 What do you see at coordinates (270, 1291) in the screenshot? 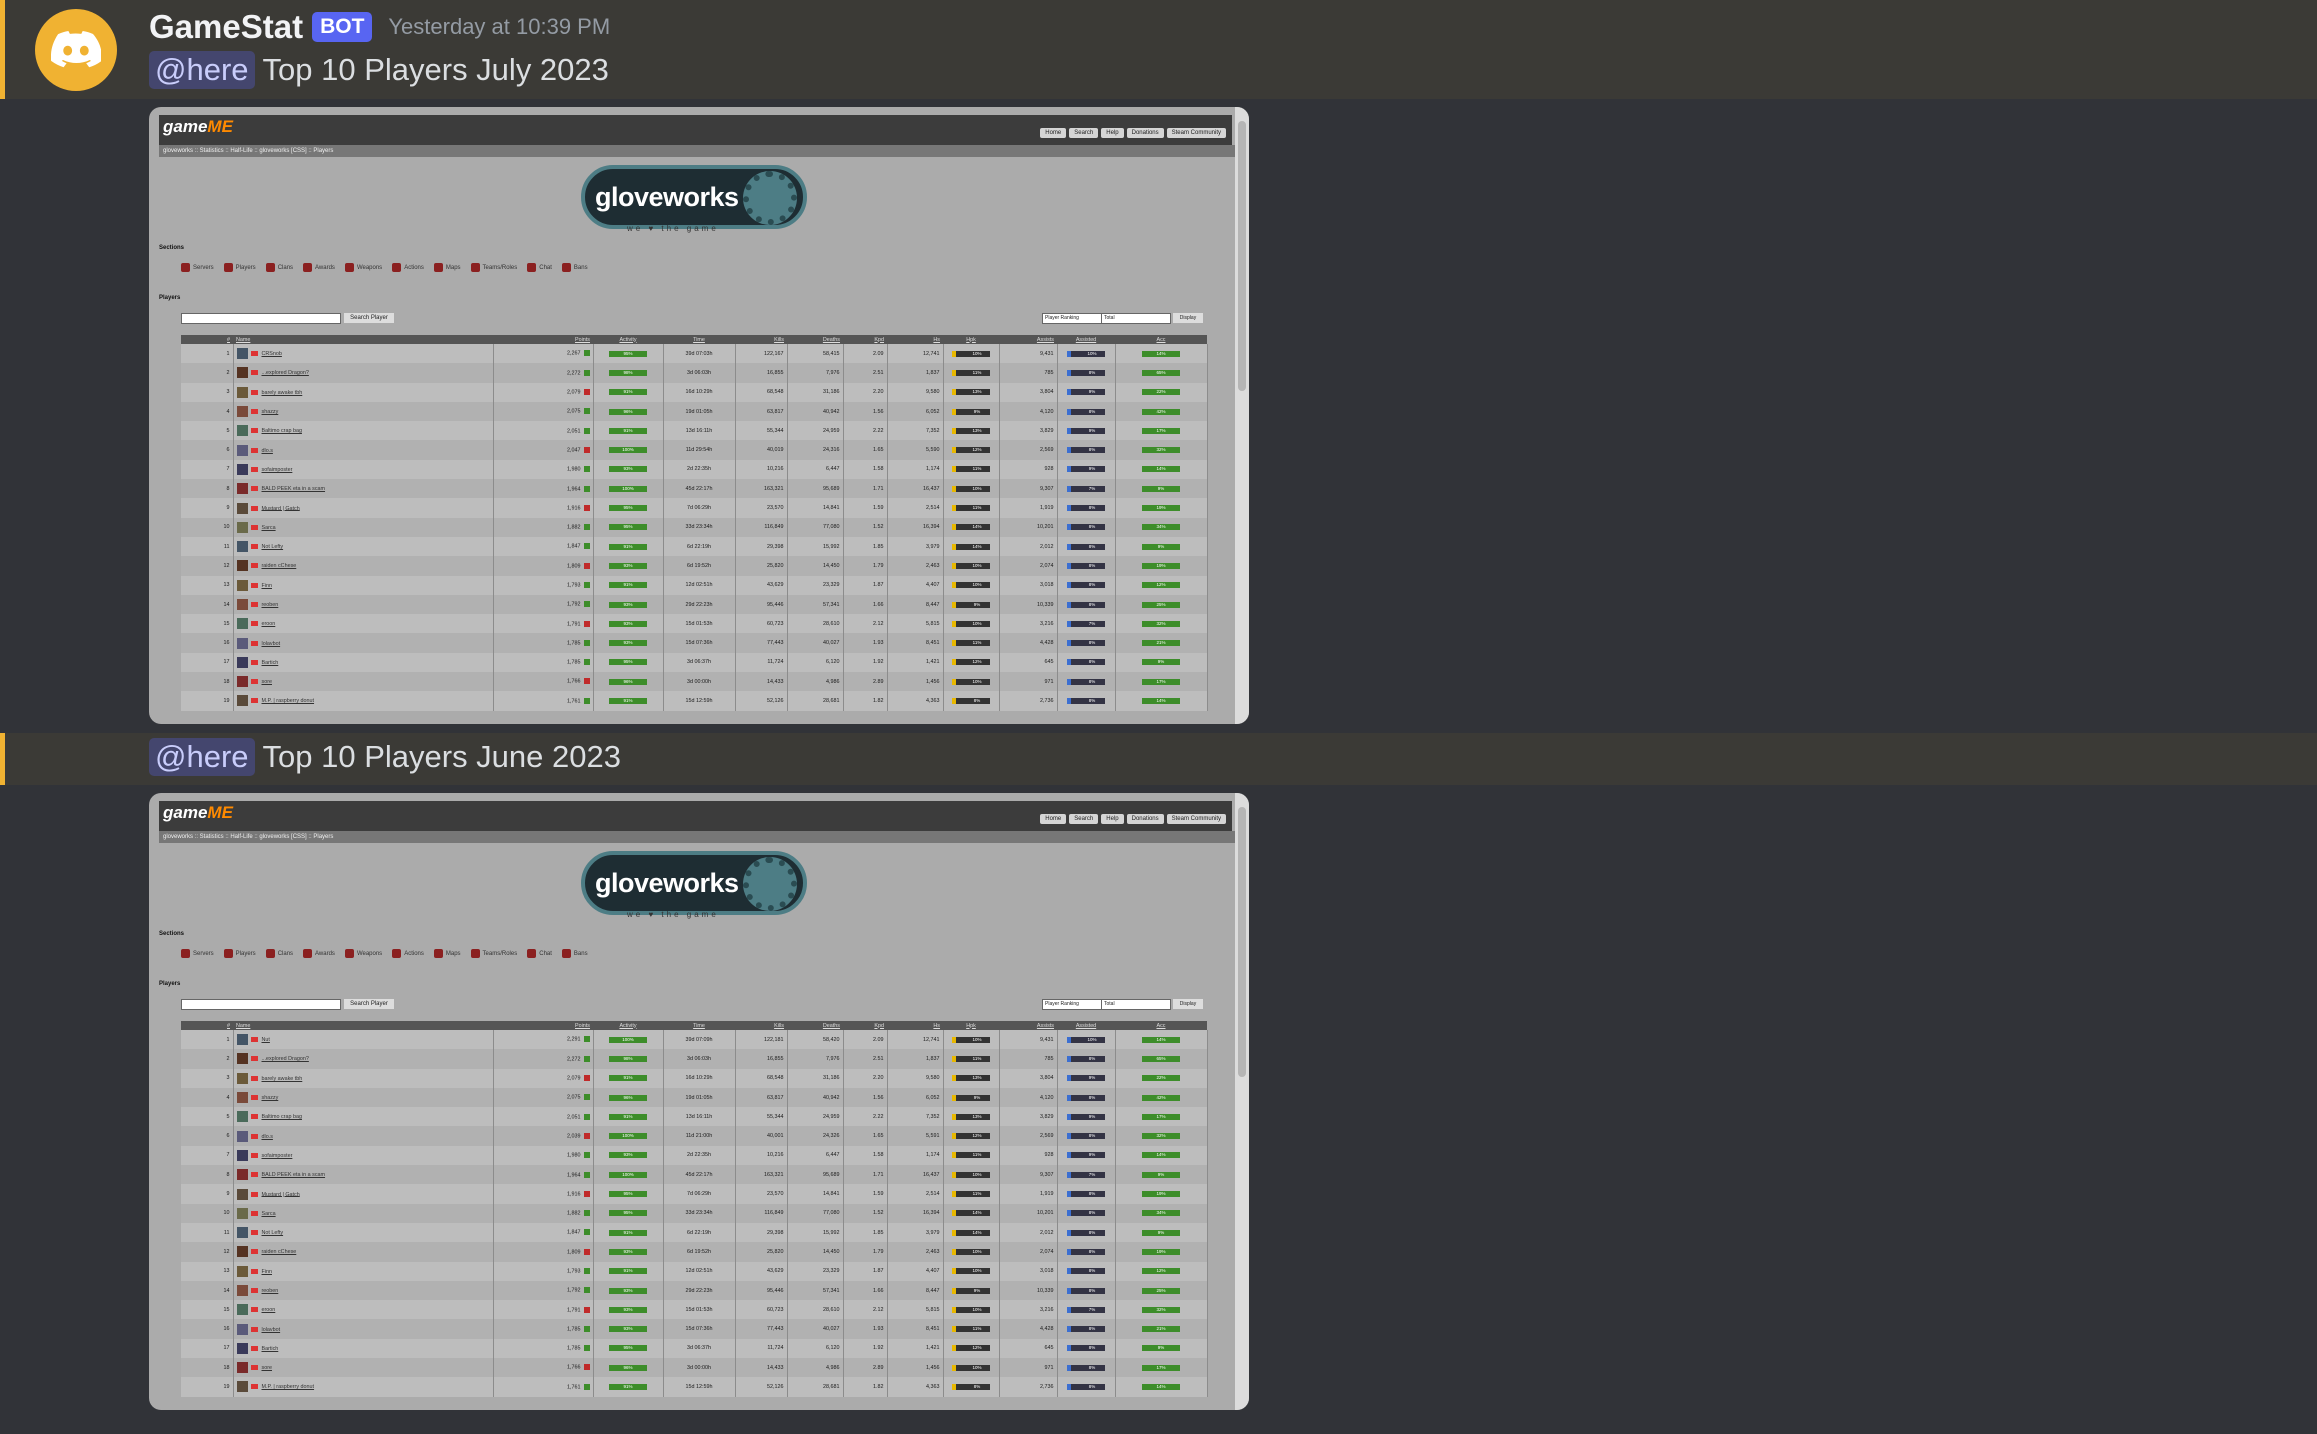
I see `player-name-link: reoben` at bounding box center [270, 1291].